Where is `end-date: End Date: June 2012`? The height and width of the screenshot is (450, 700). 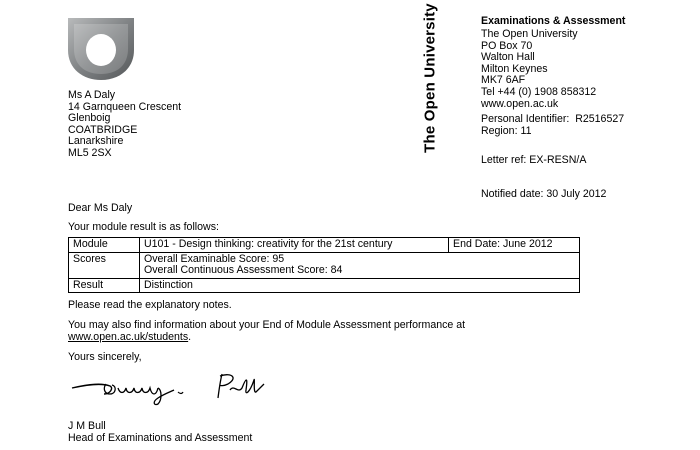 end-date: End Date: June 2012 is located at coordinates (514, 245).